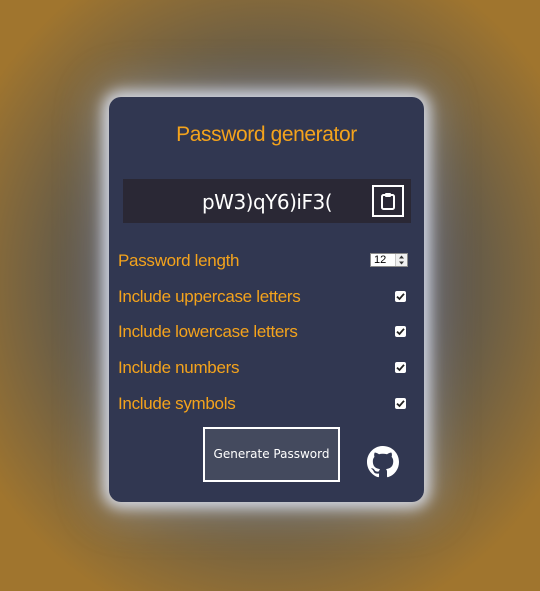 The width and height of the screenshot is (540, 591). I want to click on chevron-down-icon, so click(401, 263).